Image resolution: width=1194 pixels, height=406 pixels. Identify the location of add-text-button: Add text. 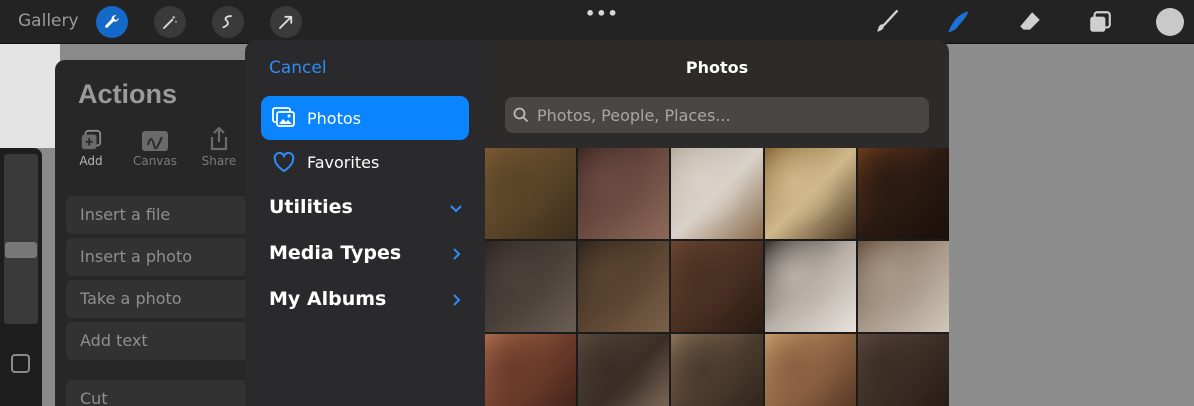
(160, 341).